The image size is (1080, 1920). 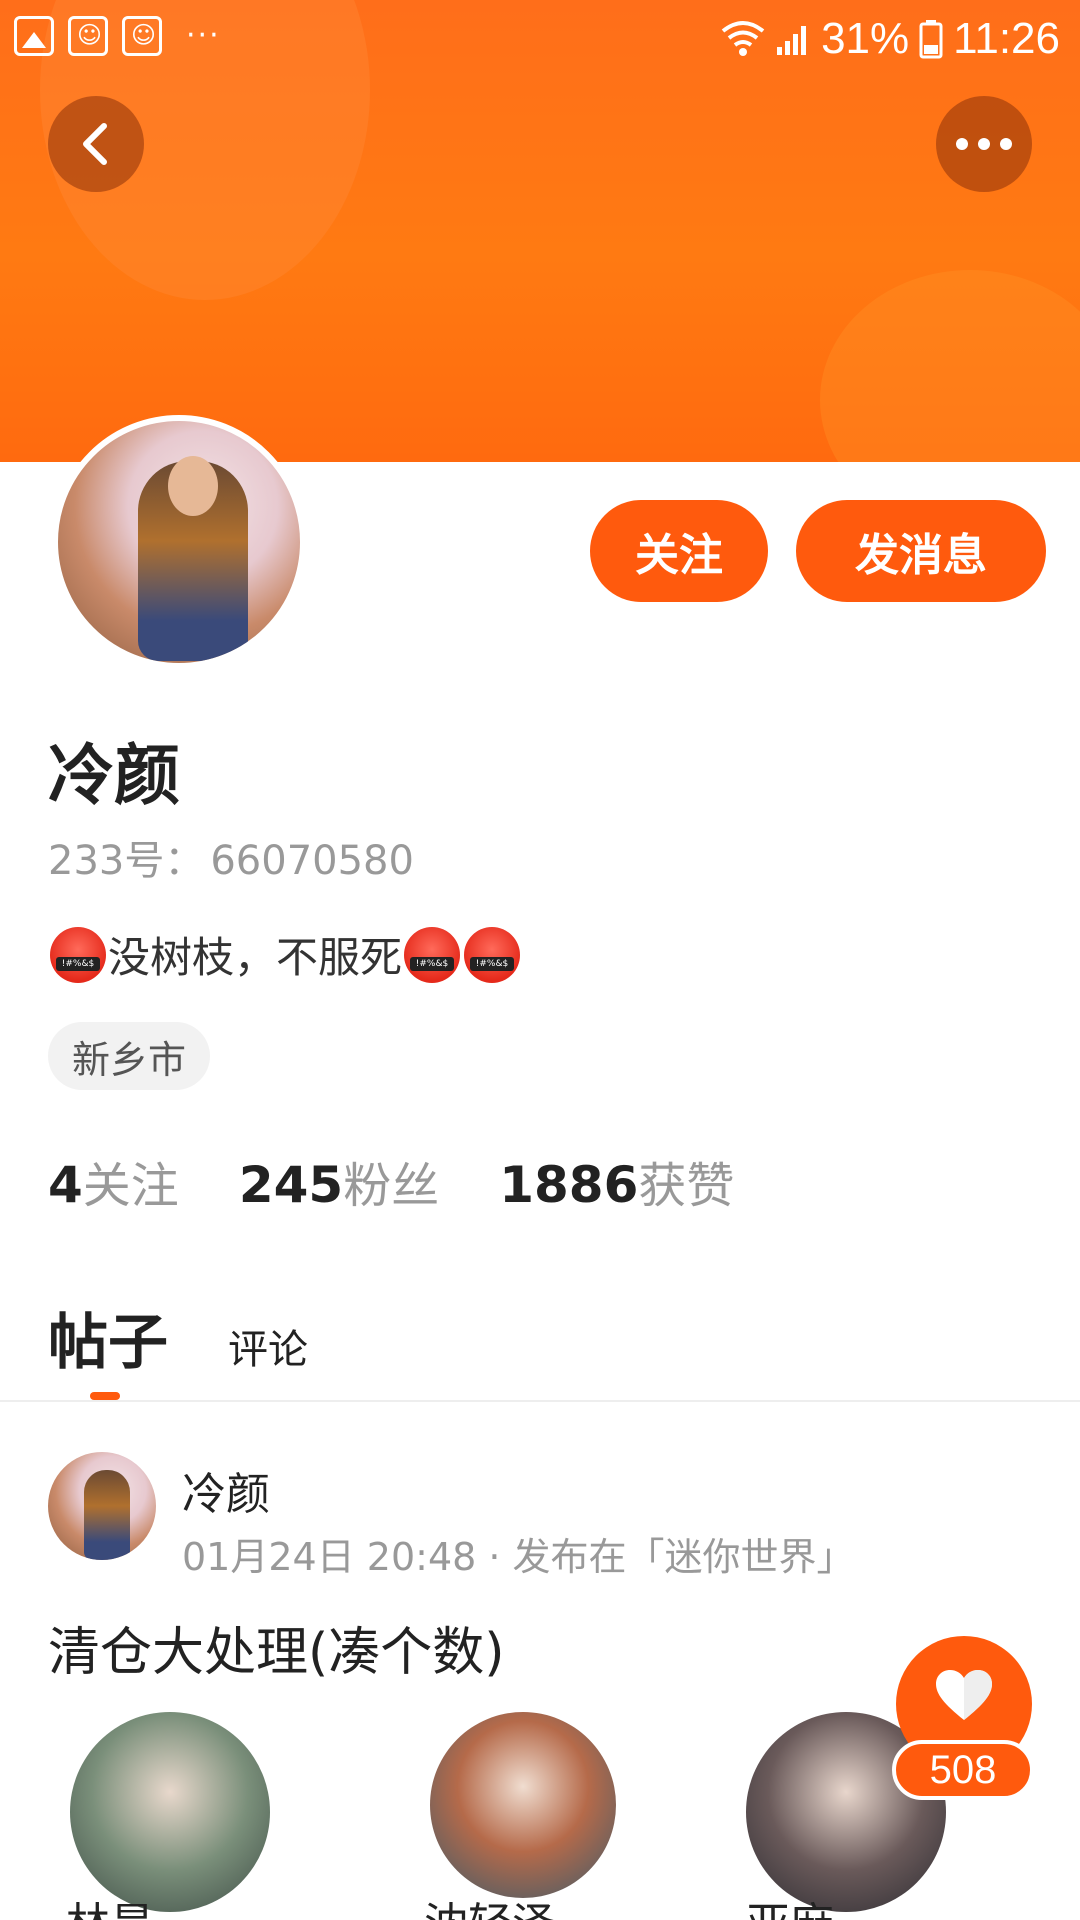 What do you see at coordinates (105, 1396) in the screenshot?
I see `active-tab-indicator` at bounding box center [105, 1396].